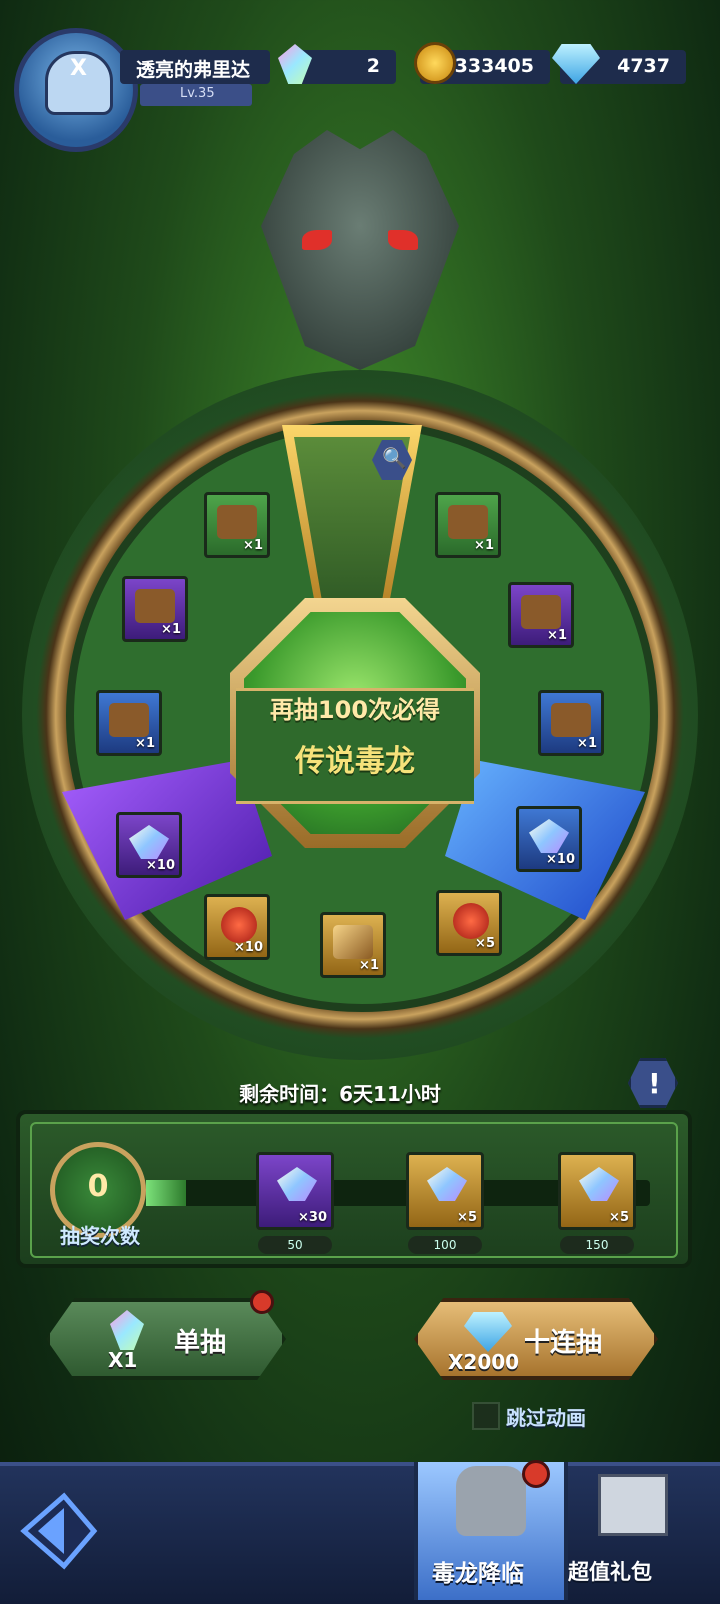  Describe the element at coordinates (193, 70) in the screenshot. I see `player-name: 透亮的弗里达` at that location.